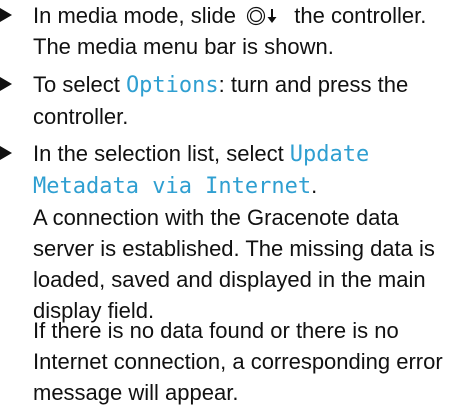 This screenshot has height=408, width=464. Describe the element at coordinates (229, 279) in the screenshot. I see `step-3-result-line-3: loaded, saved and displayed in the main` at that location.